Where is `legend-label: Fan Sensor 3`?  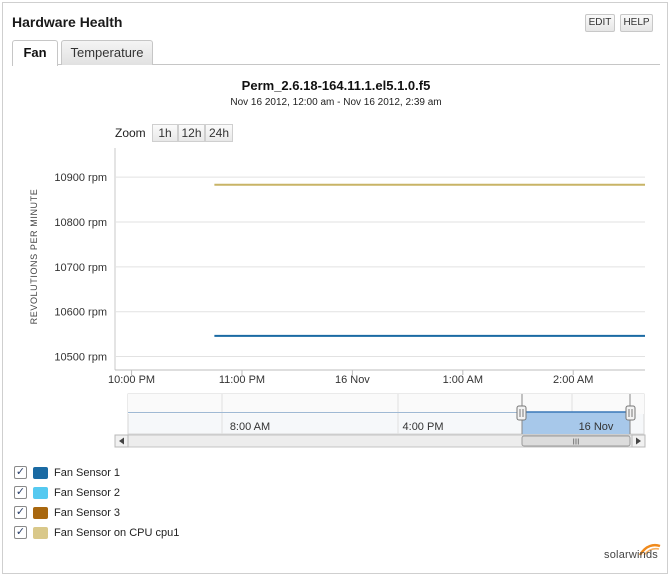
legend-label: Fan Sensor 3 is located at coordinates (87, 513).